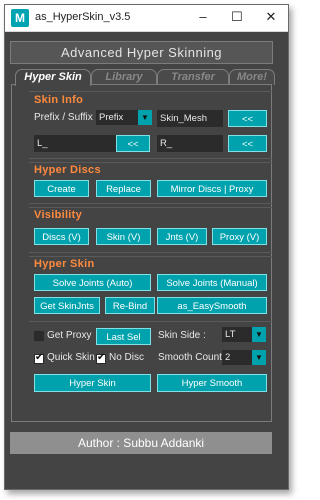 This screenshot has height=500, width=320. What do you see at coordinates (61, 188) in the screenshot?
I see `create-discs-button: Create` at bounding box center [61, 188].